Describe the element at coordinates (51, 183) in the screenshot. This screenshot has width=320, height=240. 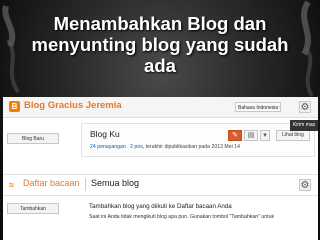
I see `reading-list-title: Daftar bacaan` at that location.